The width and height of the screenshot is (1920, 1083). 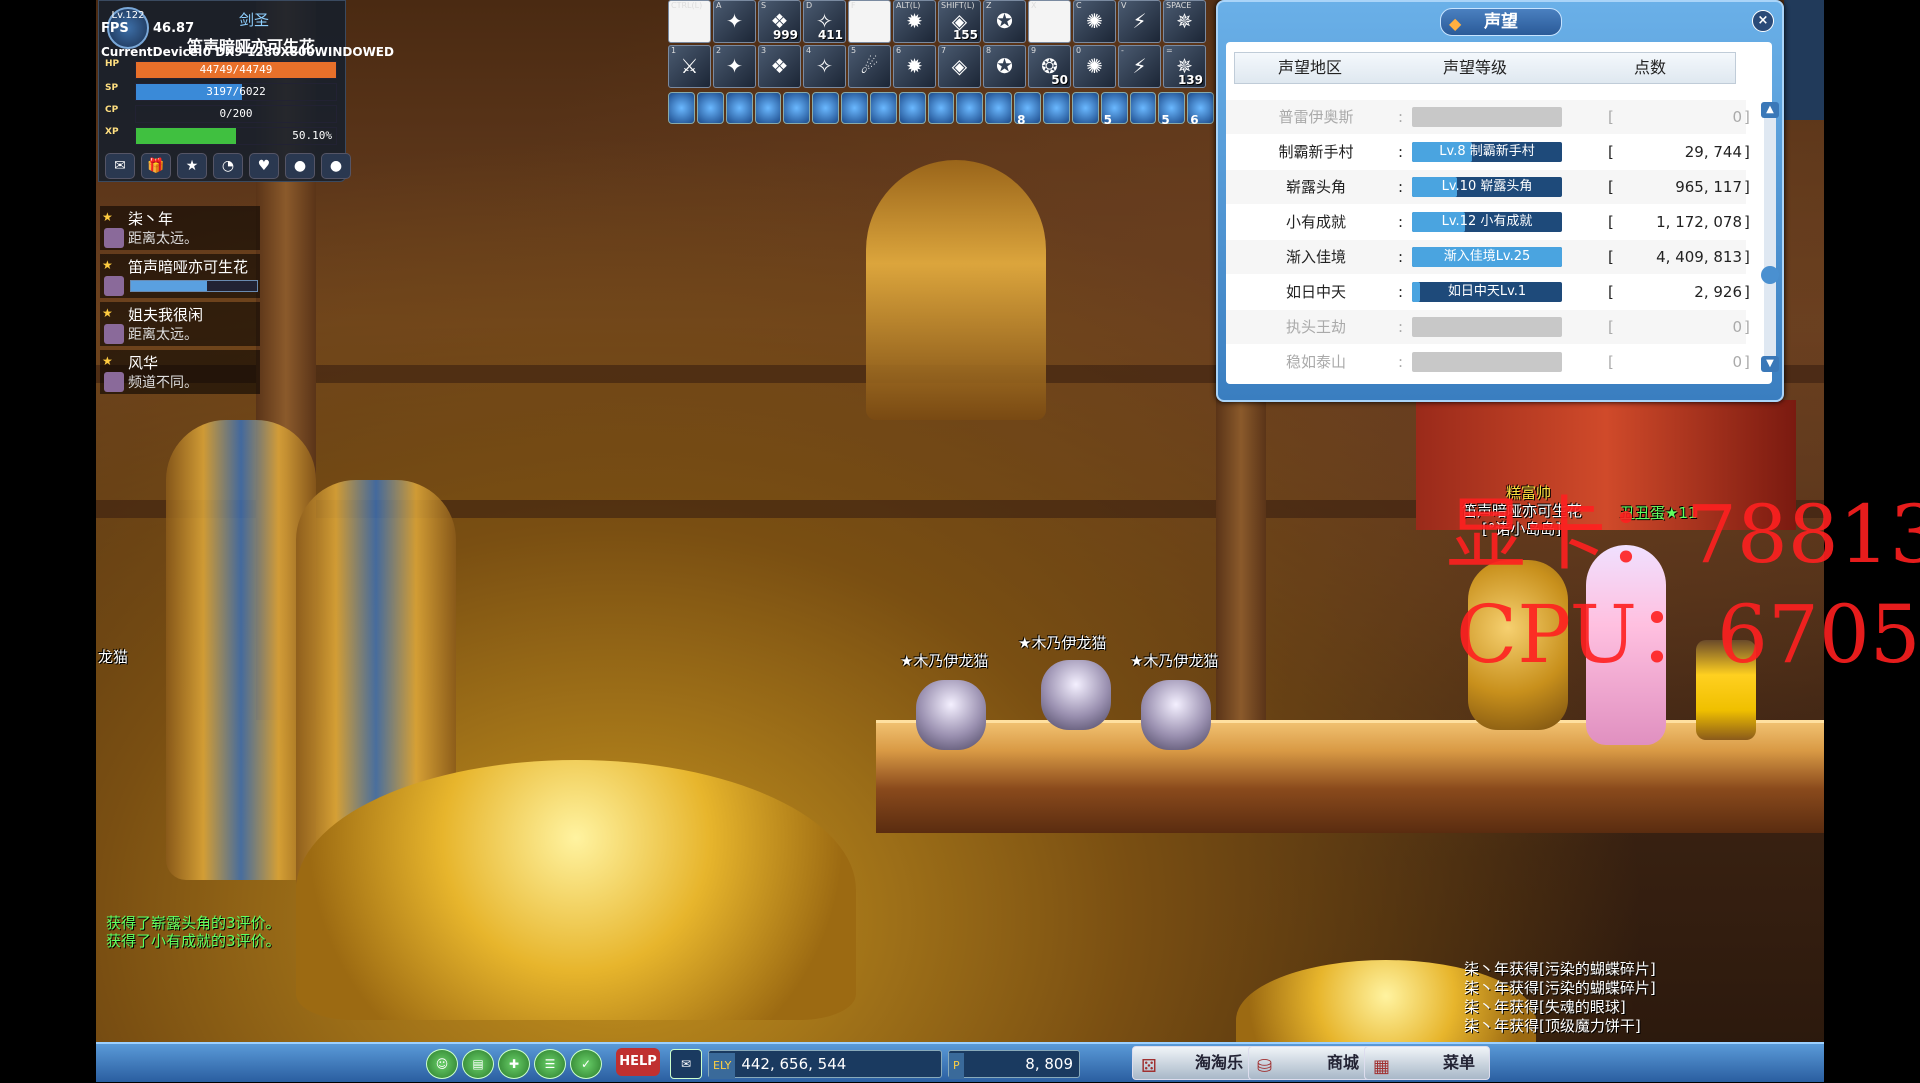 I want to click on skill-icon: ⚔, so click(x=689, y=66).